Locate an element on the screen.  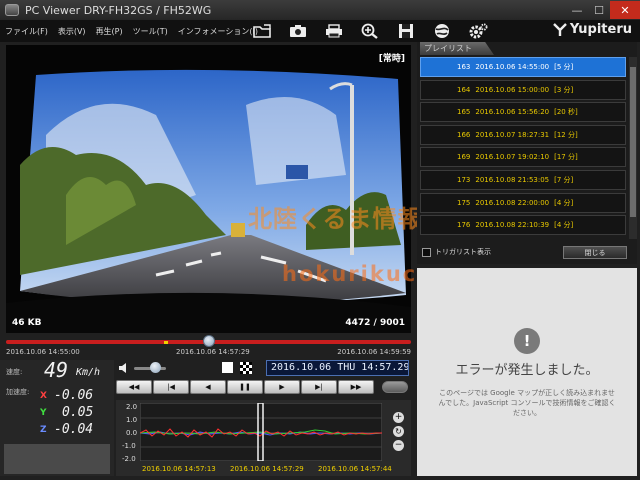
graph-plot is located at coordinates (261, 432).